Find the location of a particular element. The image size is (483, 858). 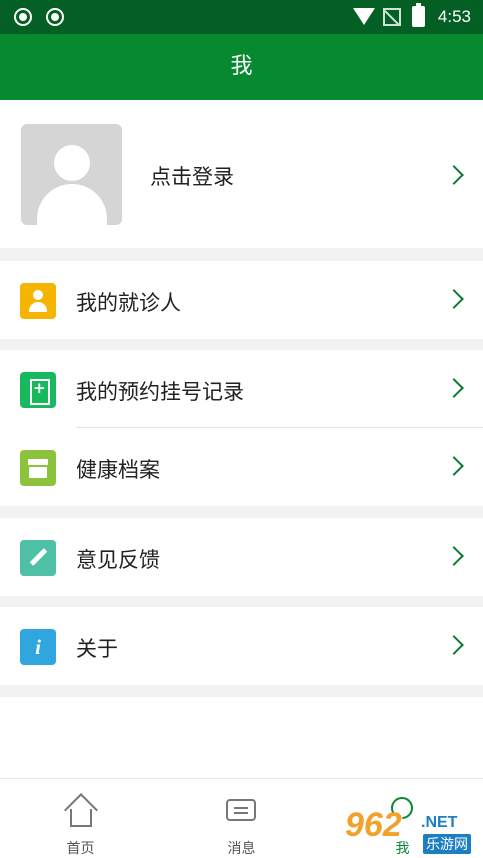

menu-item-feedback: 意见反馈 is located at coordinates (241, 557).